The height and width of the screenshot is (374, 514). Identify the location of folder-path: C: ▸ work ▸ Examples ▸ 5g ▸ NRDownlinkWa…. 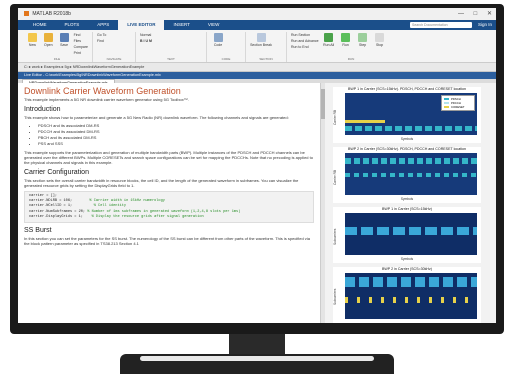
(84, 67).